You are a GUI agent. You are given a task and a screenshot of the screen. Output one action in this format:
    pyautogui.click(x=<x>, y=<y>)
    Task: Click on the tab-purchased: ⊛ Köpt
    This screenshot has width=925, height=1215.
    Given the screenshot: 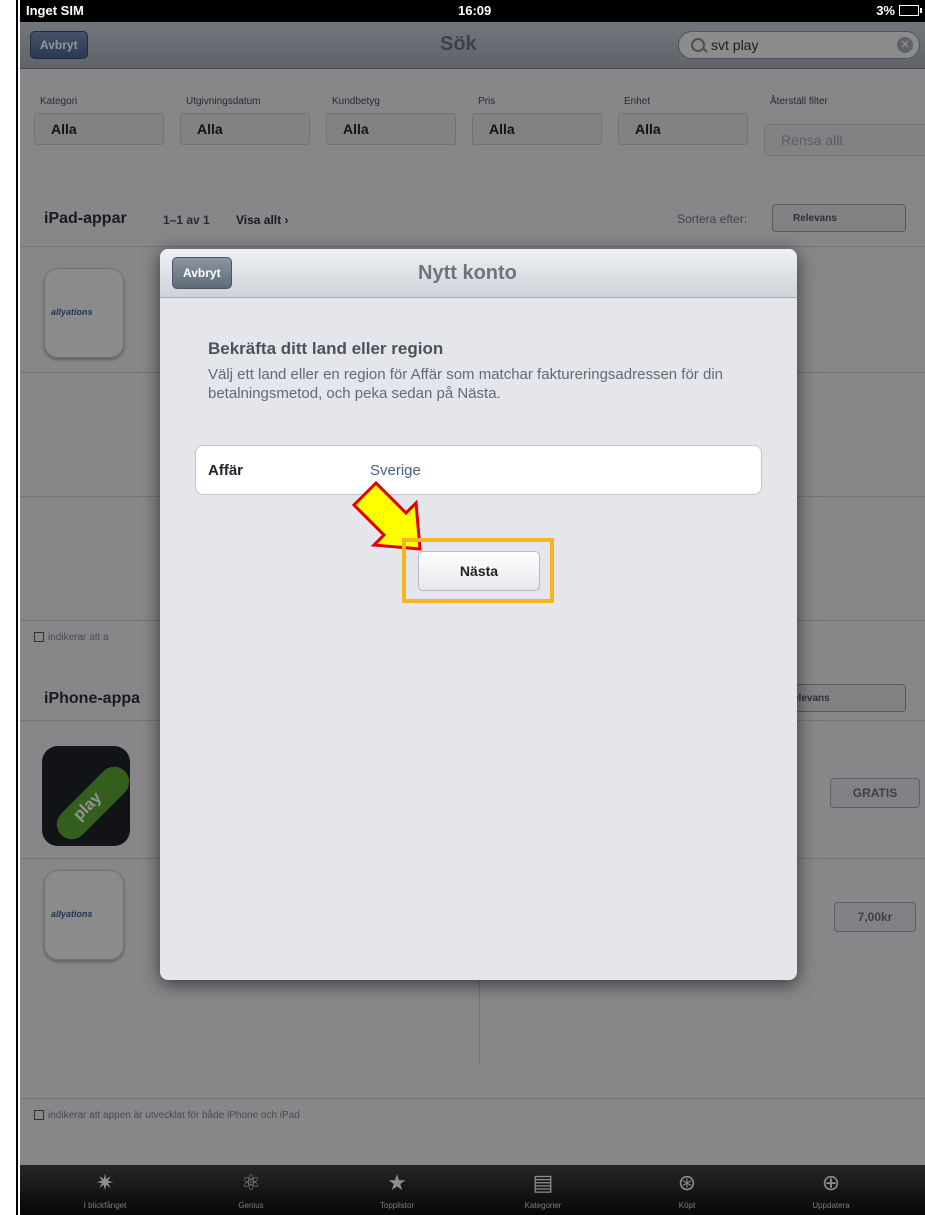 What is the action you would take?
    pyautogui.click(x=687, y=1190)
    